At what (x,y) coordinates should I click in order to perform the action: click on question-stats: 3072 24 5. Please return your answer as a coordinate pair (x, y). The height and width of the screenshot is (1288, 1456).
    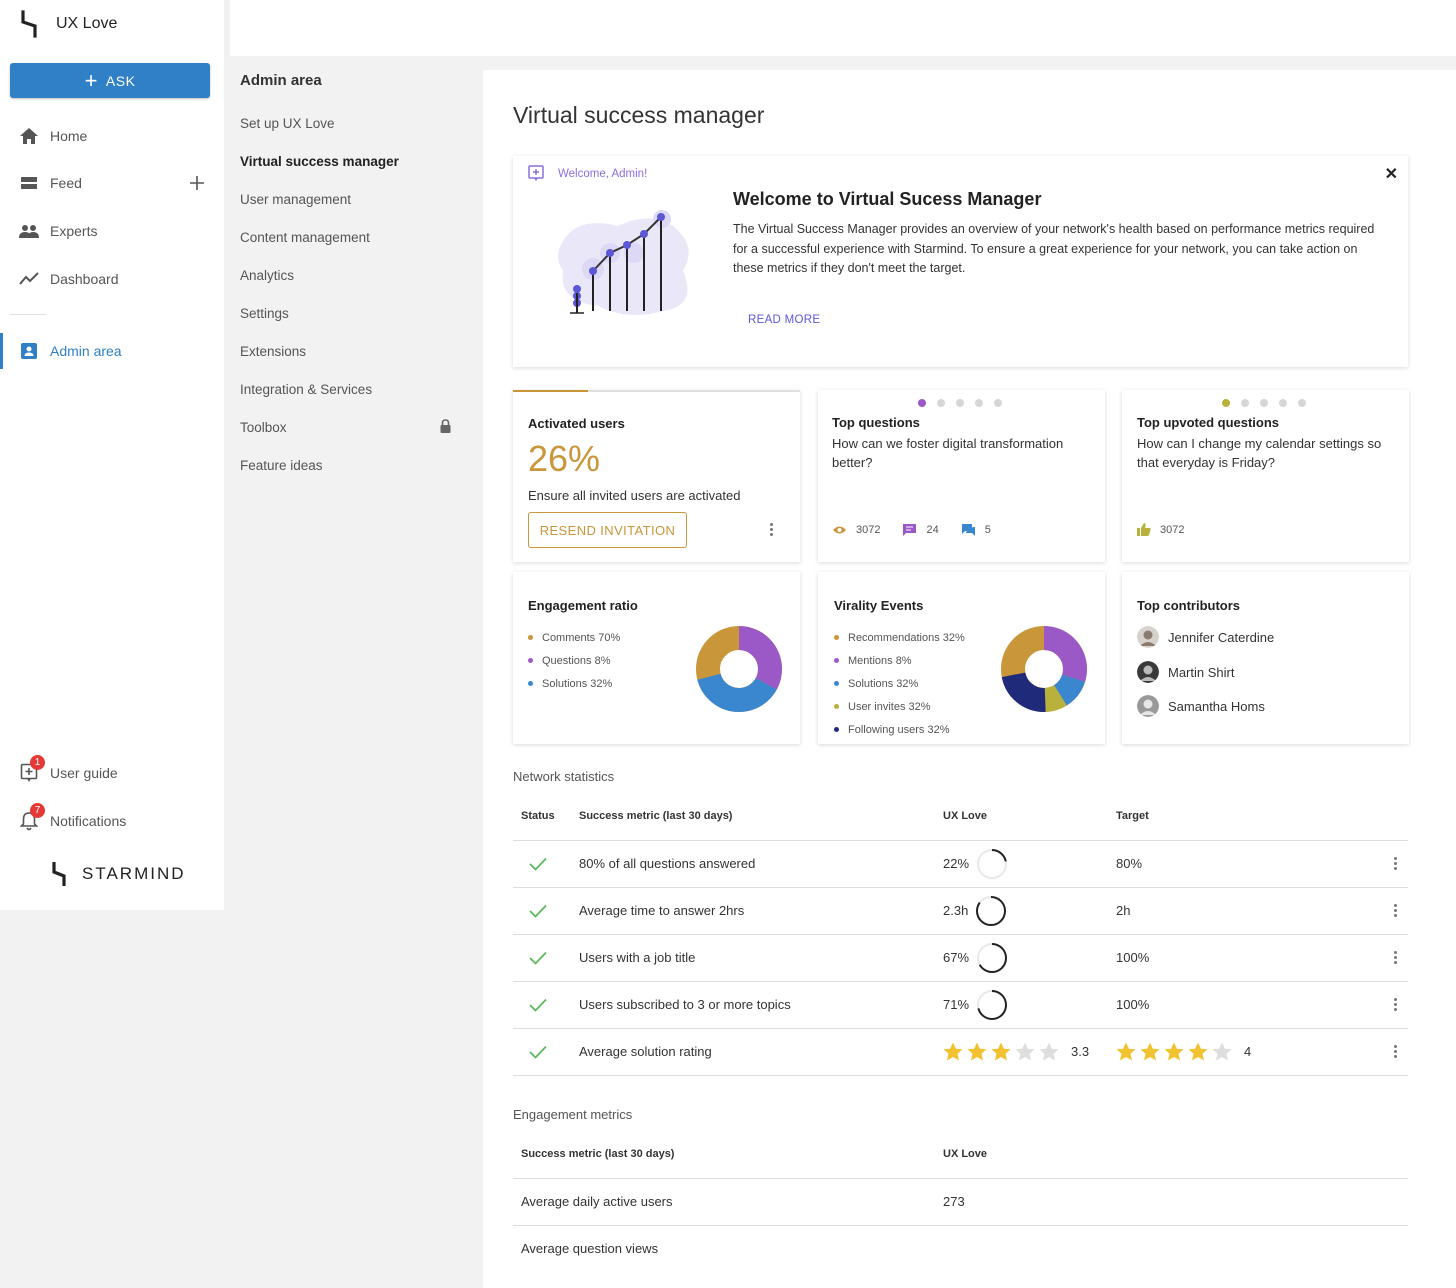
    Looking at the image, I should click on (922, 530).